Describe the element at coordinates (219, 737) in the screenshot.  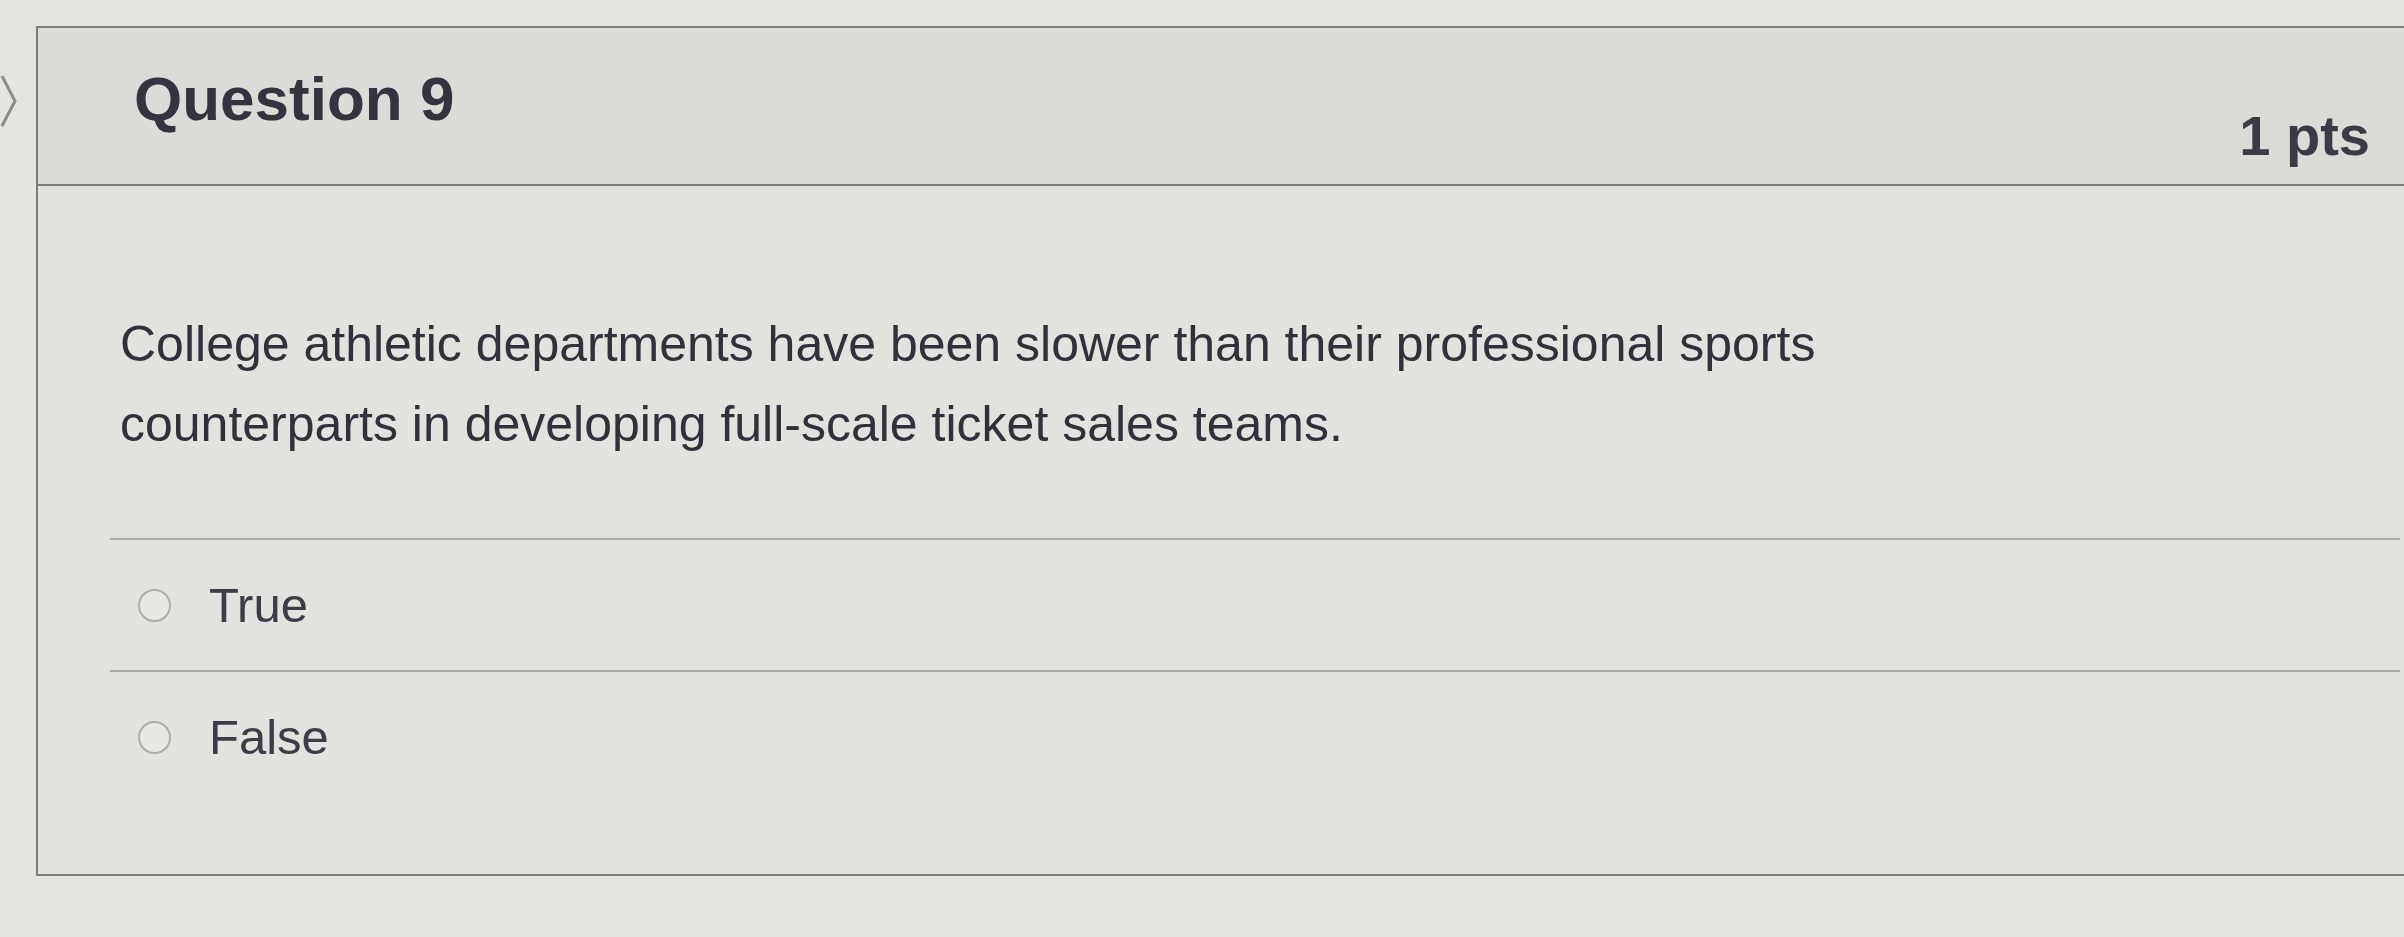
I see `answer-option: False` at that location.